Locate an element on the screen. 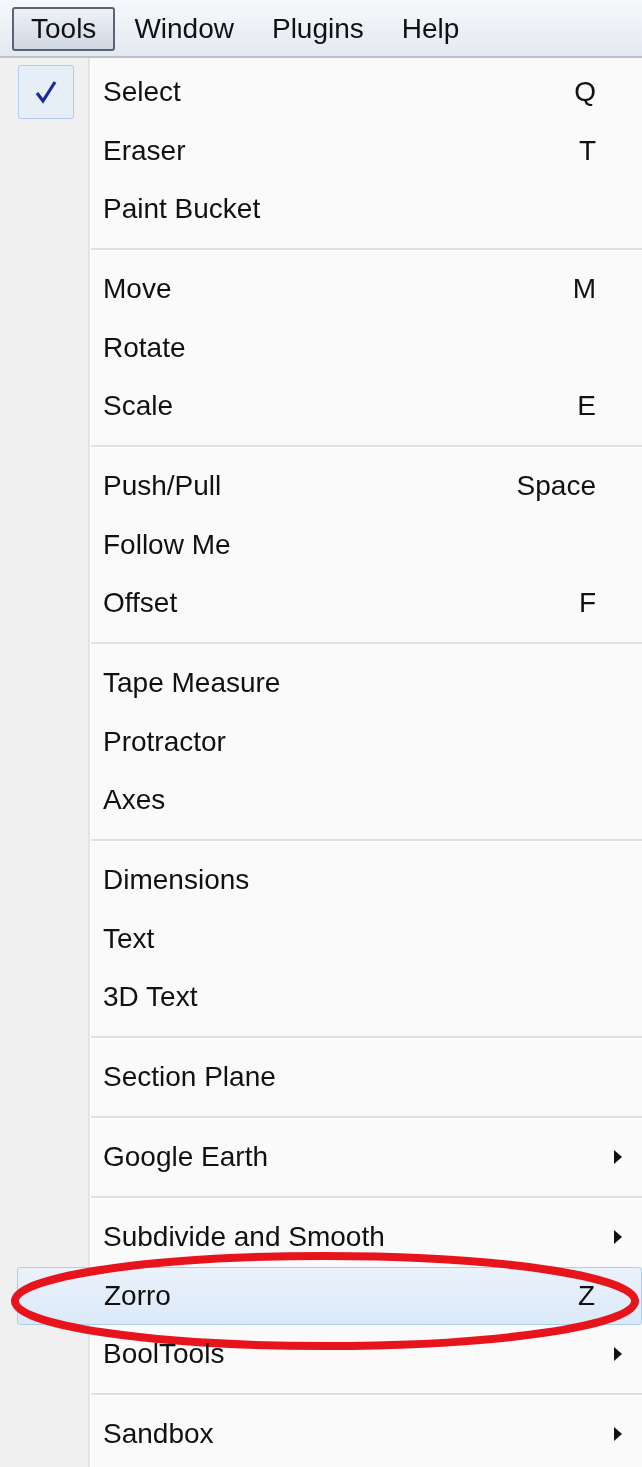  menu-item: Scale E is located at coordinates (321, 406).